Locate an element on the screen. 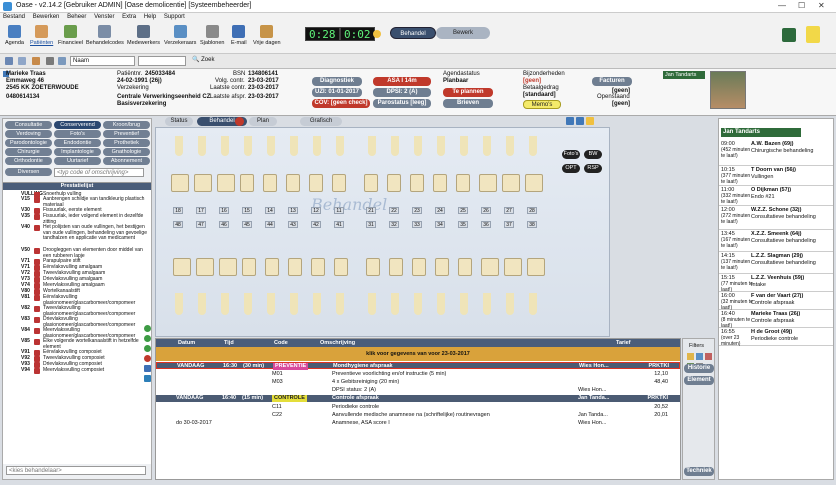 The image size is (836, 485). te-plannen-button: Te plannen is located at coordinates (468, 92).